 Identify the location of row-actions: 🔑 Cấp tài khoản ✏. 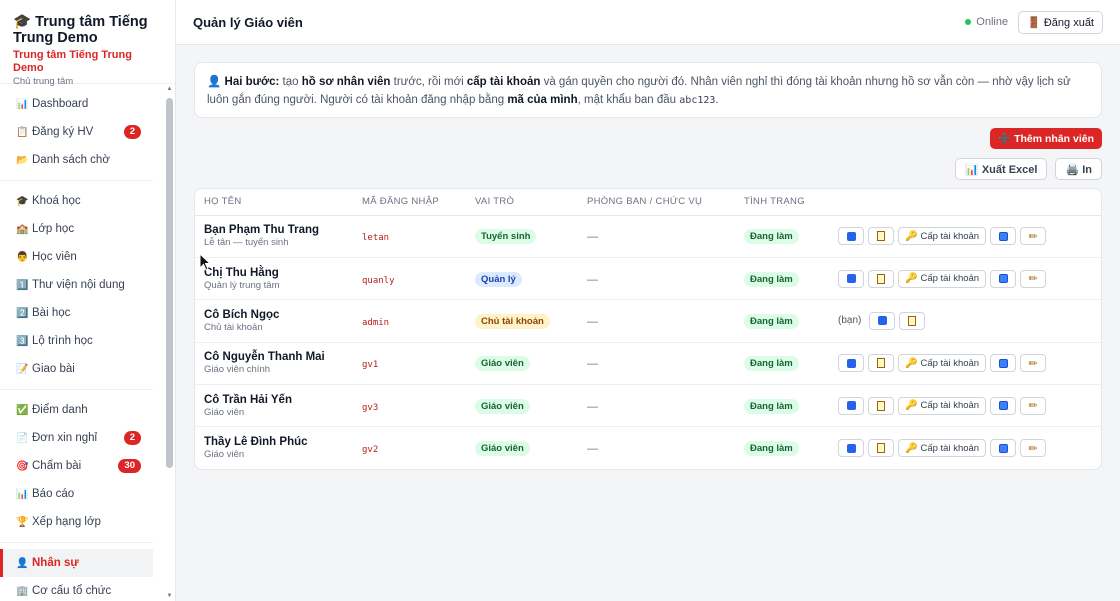
(965, 363).